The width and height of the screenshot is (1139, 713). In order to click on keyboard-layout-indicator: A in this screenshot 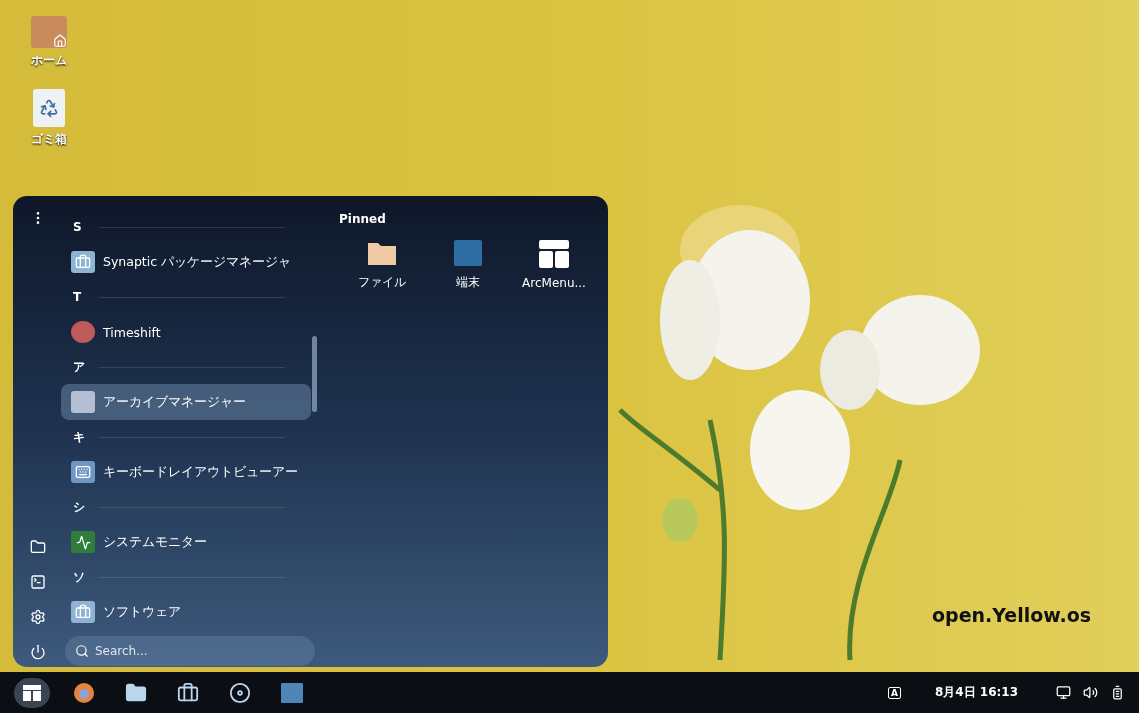, I will do `click(894, 692)`.